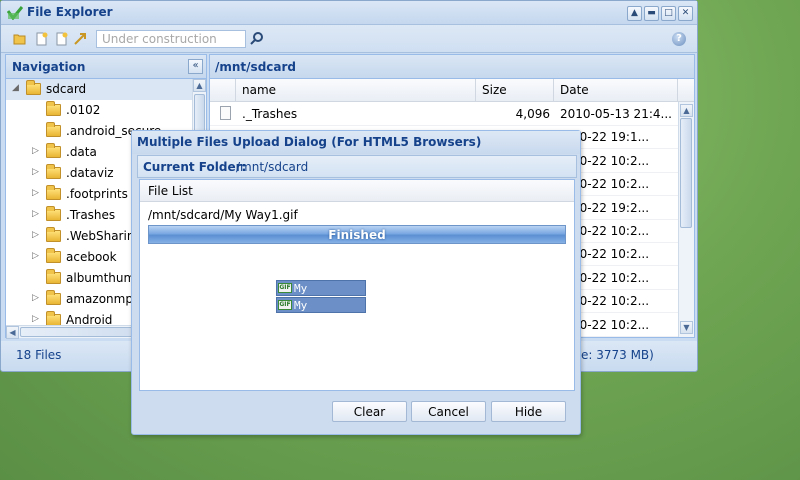 This screenshot has height=480, width=800. What do you see at coordinates (272, 167) in the screenshot?
I see `current-folder-value: /mnt/sdcard` at bounding box center [272, 167].